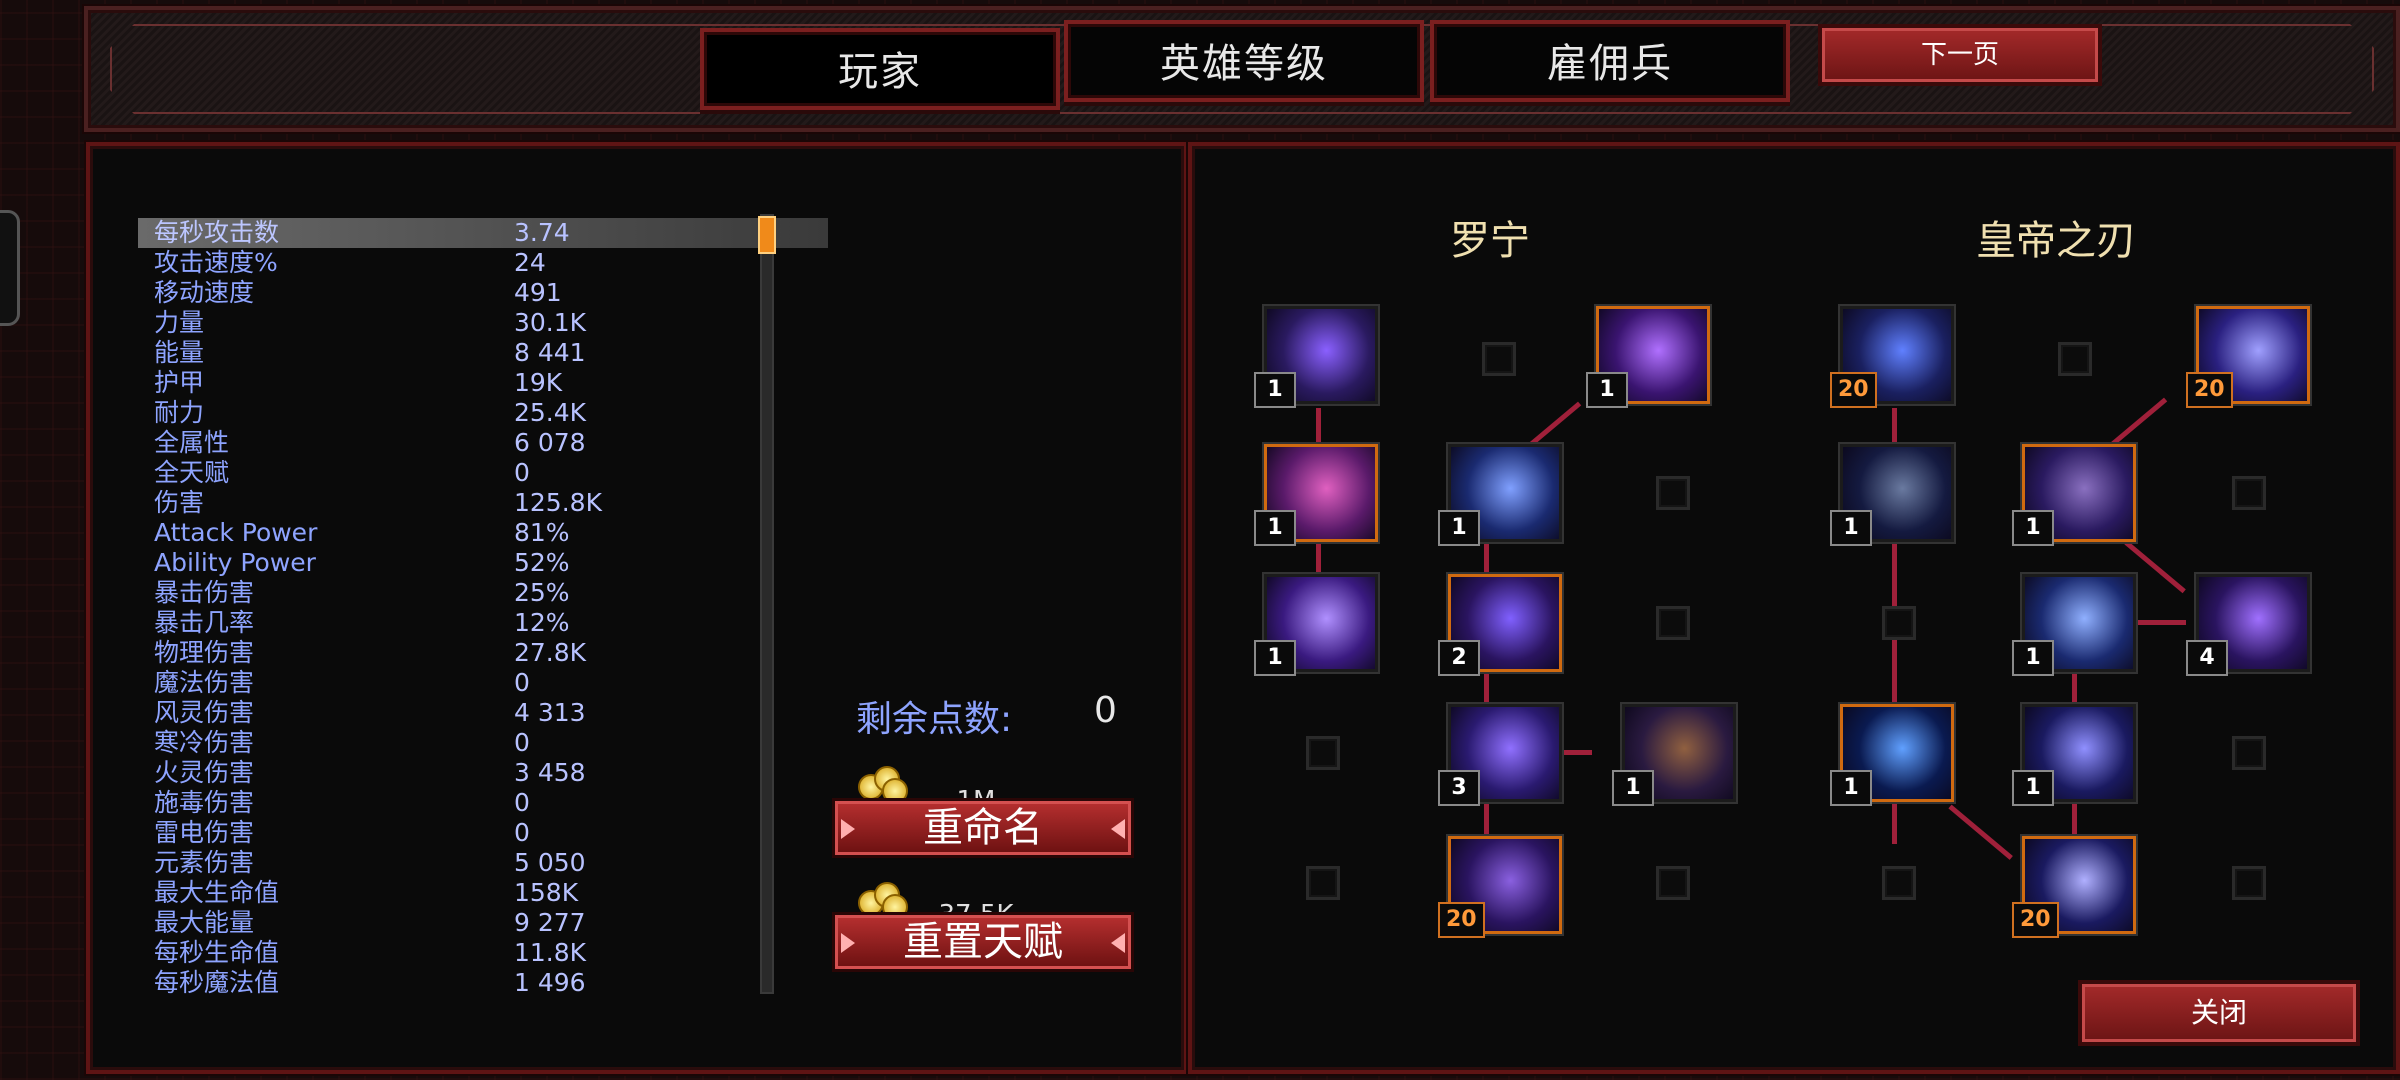 The width and height of the screenshot is (2400, 1080). I want to click on tab-hero-level: 英雄等级, so click(1244, 61).